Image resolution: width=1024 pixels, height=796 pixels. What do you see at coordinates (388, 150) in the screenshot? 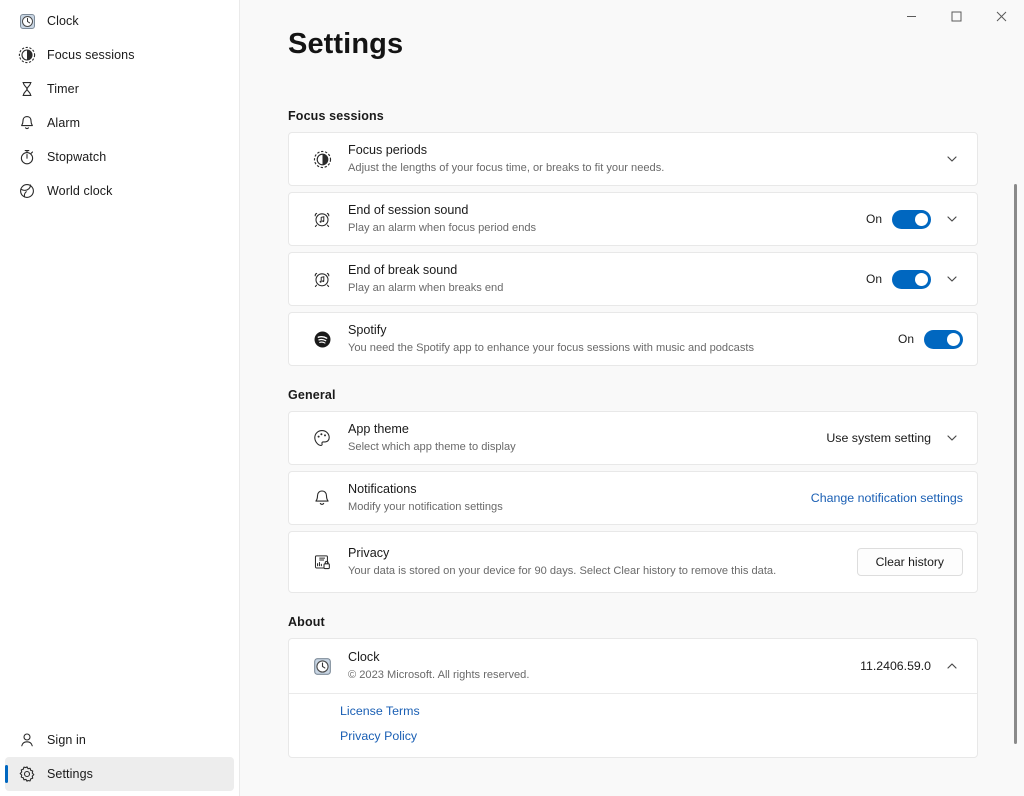
I see `setting-title: Focus periods` at bounding box center [388, 150].